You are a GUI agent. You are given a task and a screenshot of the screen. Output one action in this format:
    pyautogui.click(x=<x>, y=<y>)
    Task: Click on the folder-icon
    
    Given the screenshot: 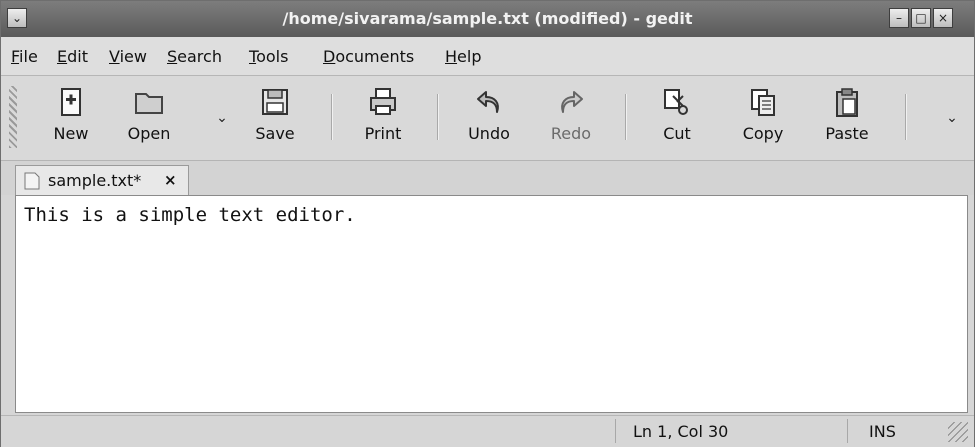 What is the action you would take?
    pyautogui.click(x=149, y=103)
    